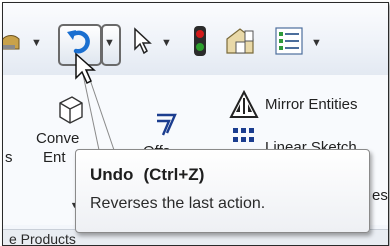 The image size is (390, 246). Describe the element at coordinates (178, 203) in the screenshot. I see `tooltip-description: Reverses the last action.` at that location.